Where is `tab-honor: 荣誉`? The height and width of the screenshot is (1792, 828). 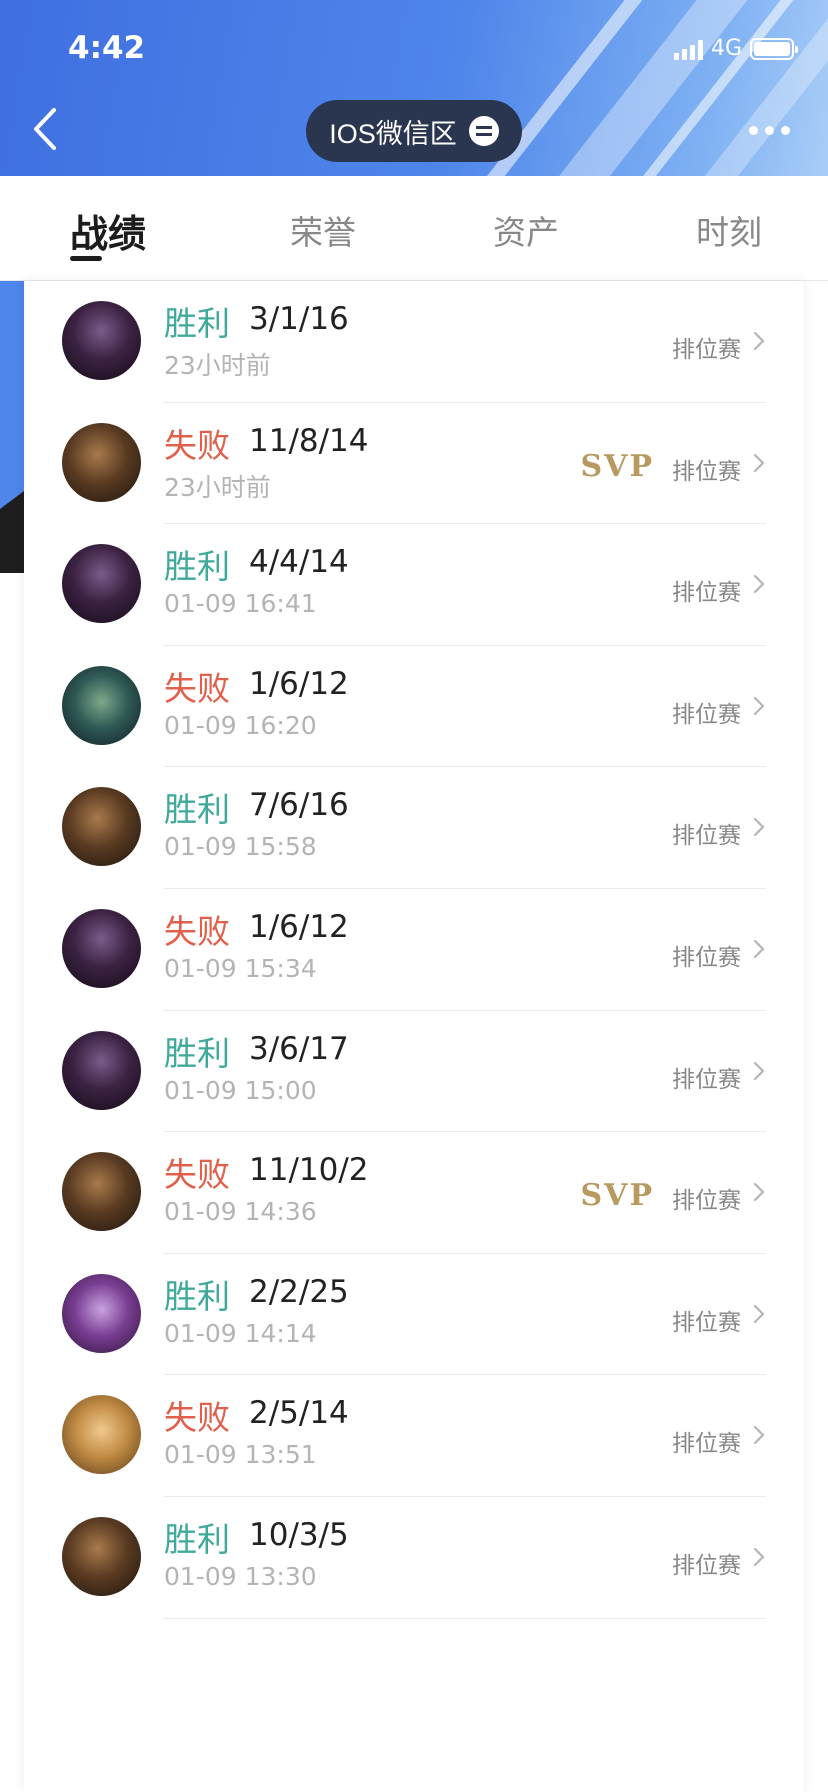
tab-honor: 荣誉 is located at coordinates (323, 230).